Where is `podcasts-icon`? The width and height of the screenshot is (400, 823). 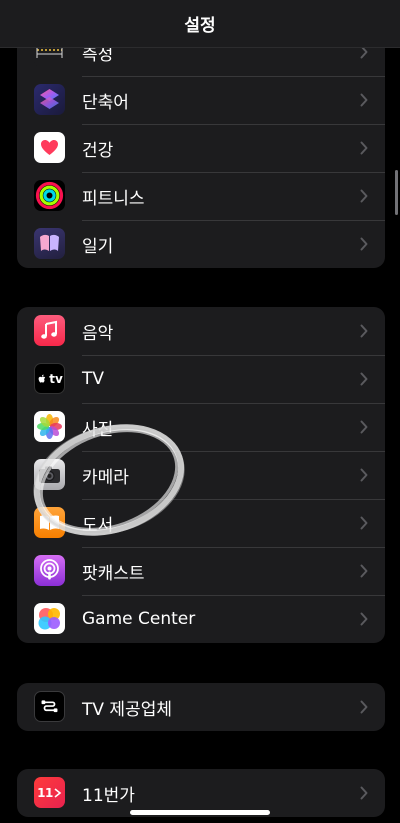 podcasts-icon is located at coordinates (49, 570).